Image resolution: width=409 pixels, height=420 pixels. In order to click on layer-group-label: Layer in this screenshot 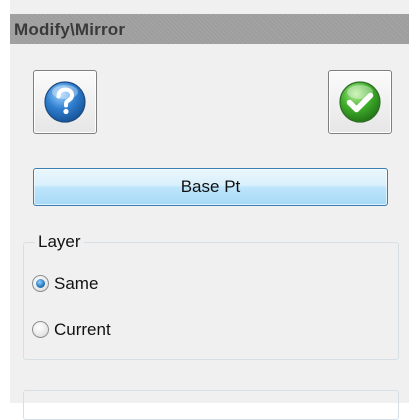, I will do `click(59, 242)`.